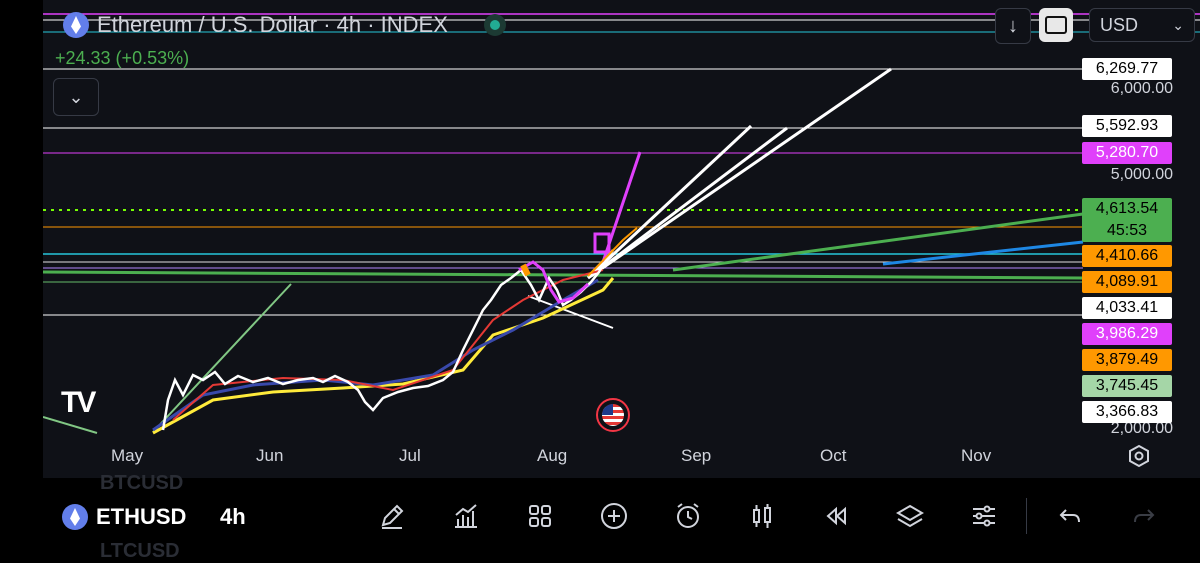 This screenshot has width=1200, height=563. I want to click on alarm-icon, so click(688, 515).